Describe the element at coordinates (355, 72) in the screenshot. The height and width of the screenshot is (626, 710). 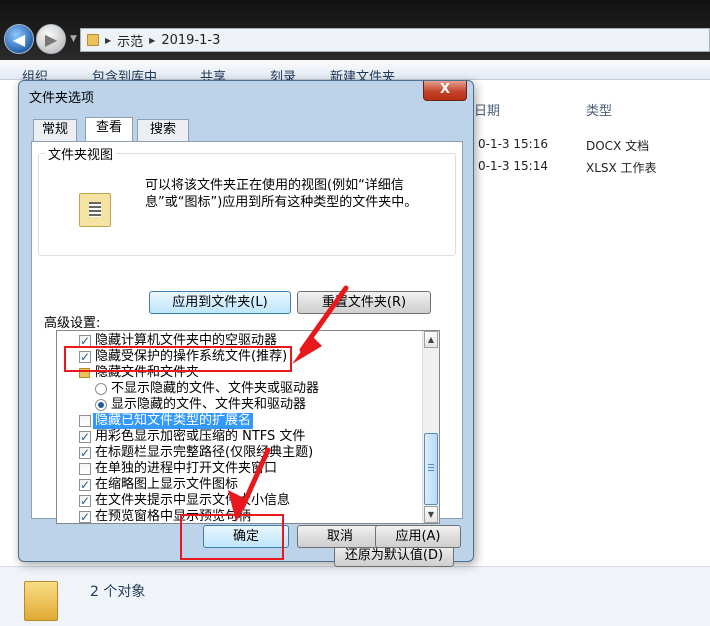
I see `explorer-toolbar: 组织 包含到库中 共享 刻录 新建文件夹` at that location.